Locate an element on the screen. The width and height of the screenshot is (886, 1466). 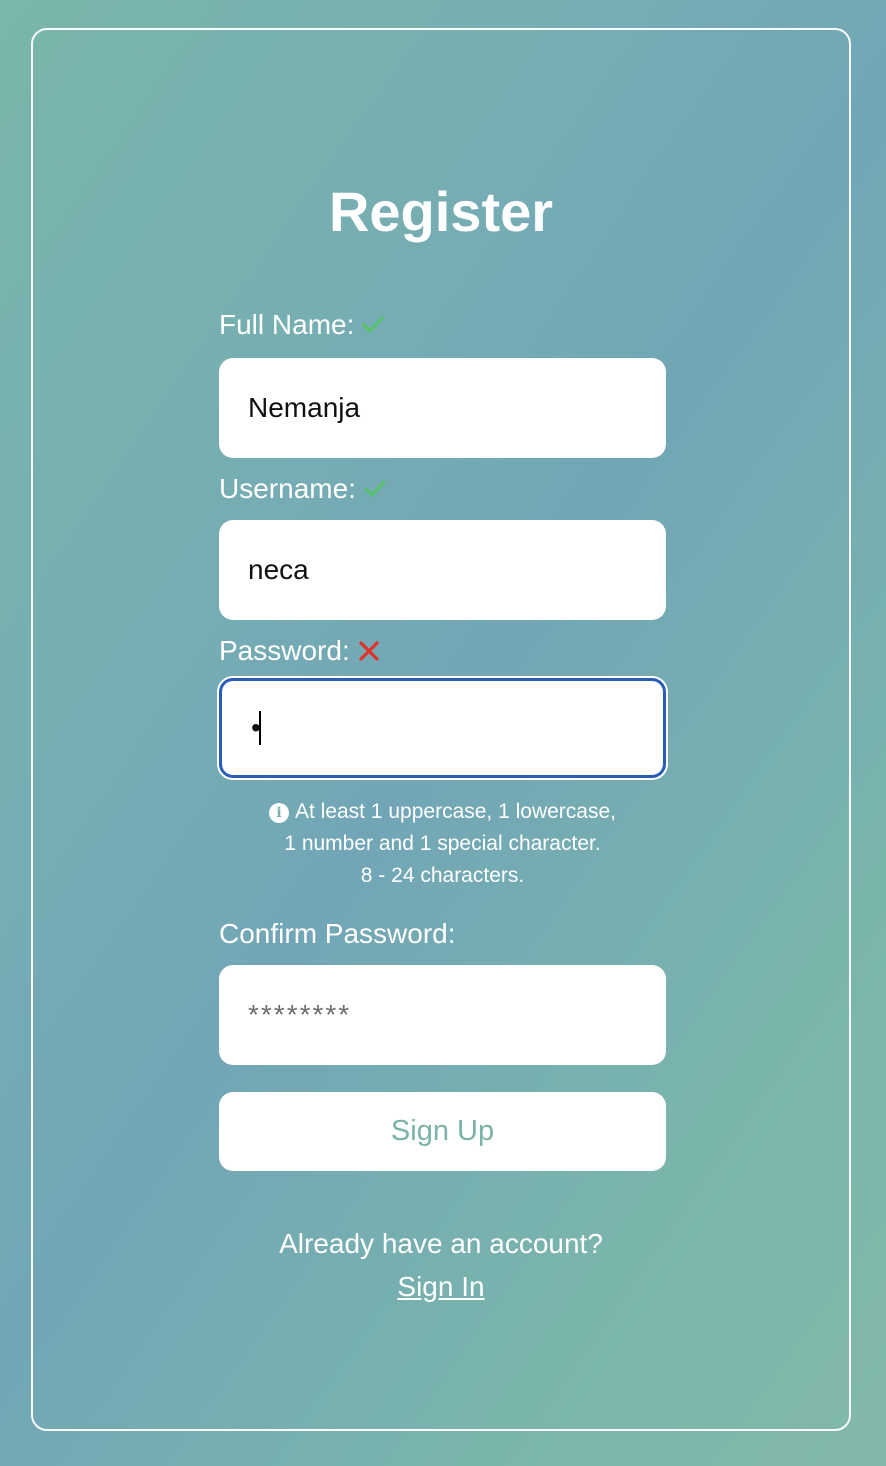
password-input is located at coordinates (442, 728).